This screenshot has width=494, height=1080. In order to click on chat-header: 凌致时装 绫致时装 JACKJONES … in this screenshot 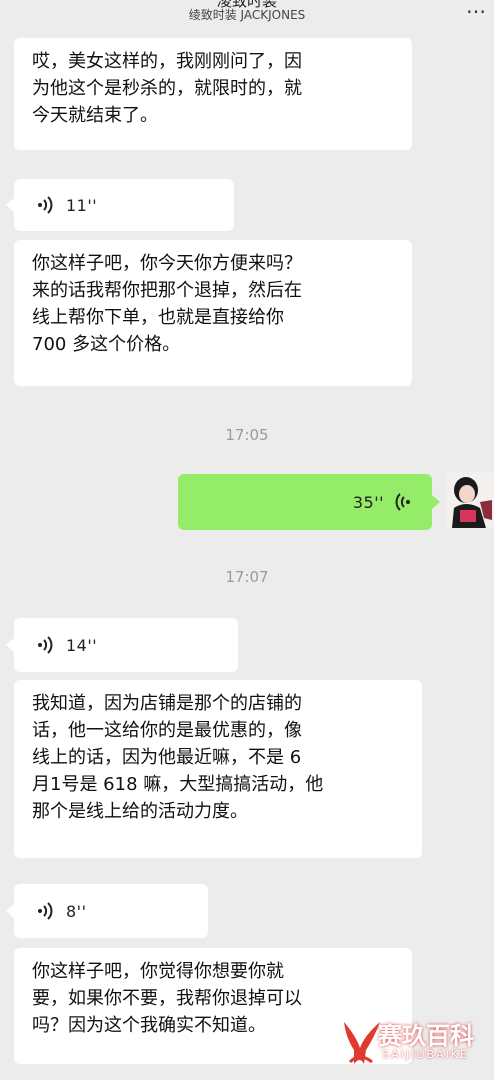, I will do `click(247, 15)`.